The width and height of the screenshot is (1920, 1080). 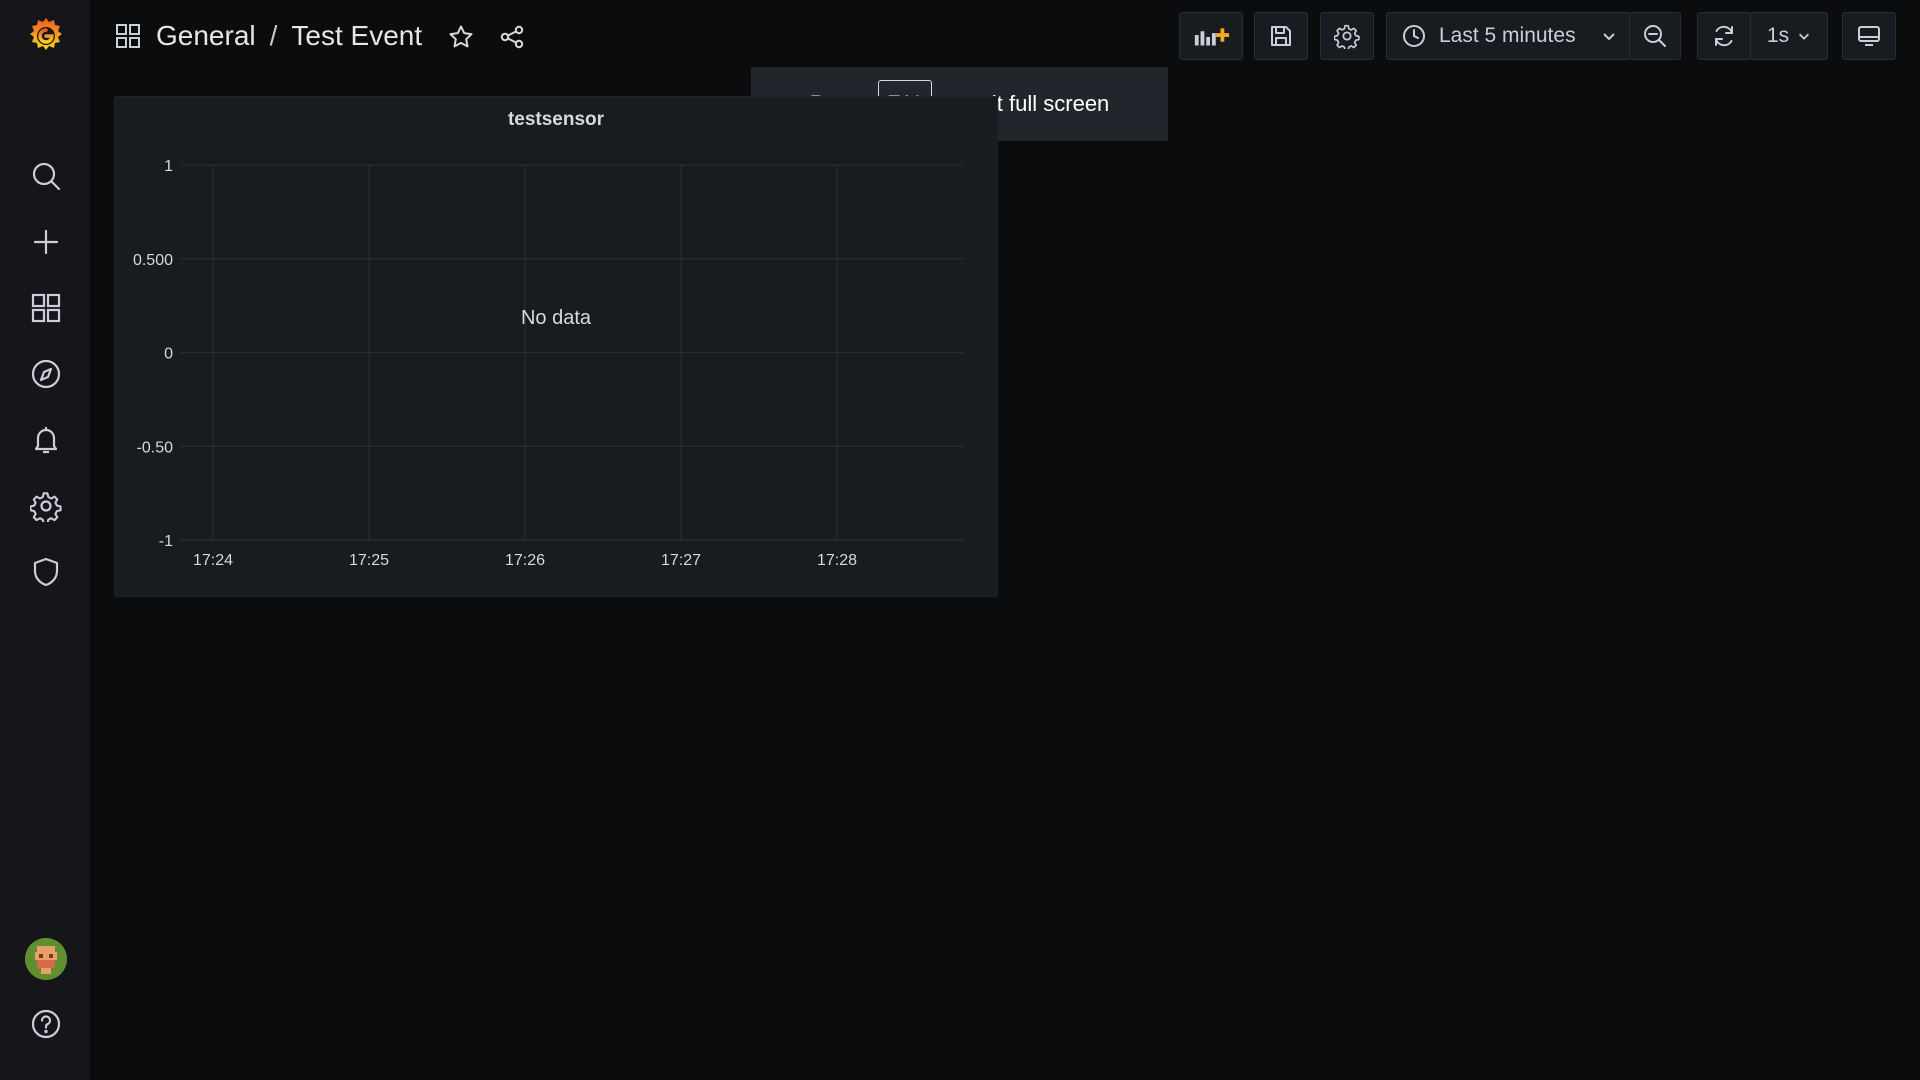 What do you see at coordinates (1211, 36) in the screenshot?
I see `add-panel-button` at bounding box center [1211, 36].